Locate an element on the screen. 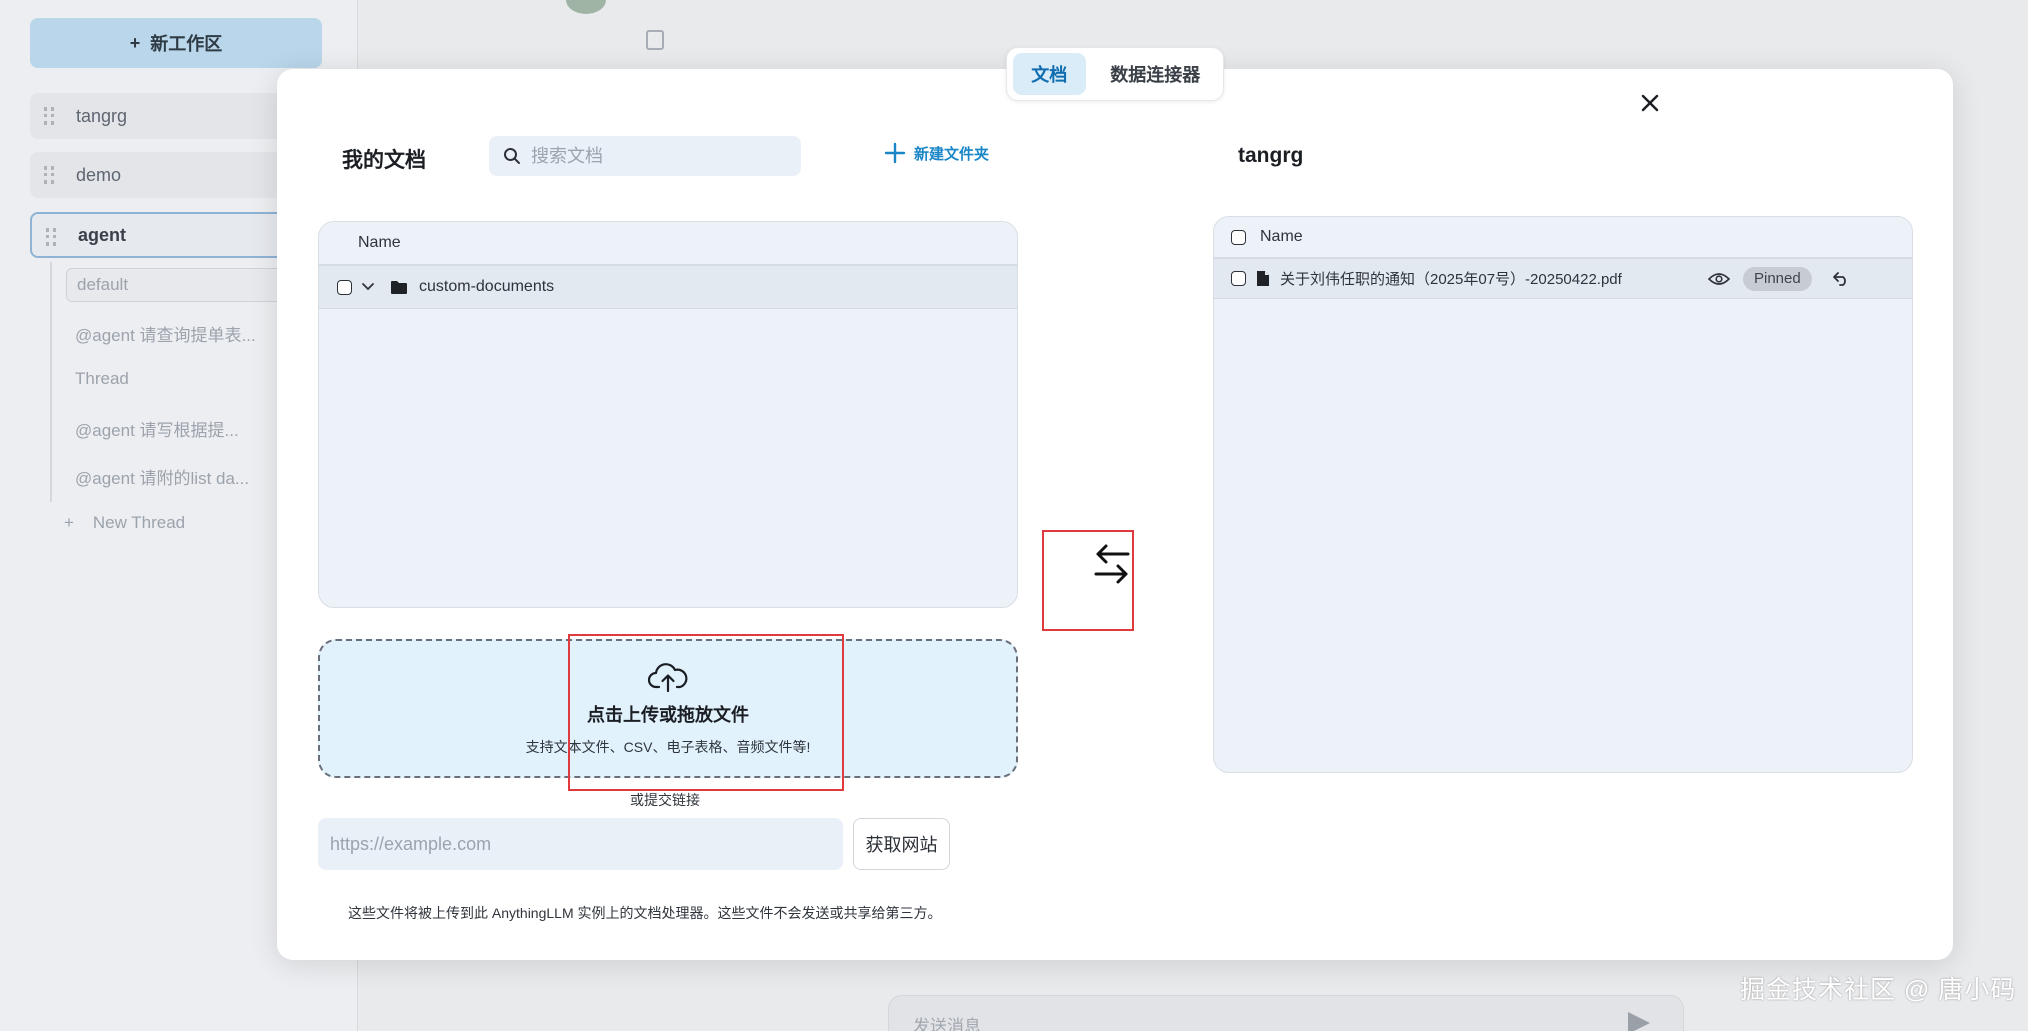 This screenshot has height=1031, width=2028. plus-icon is located at coordinates (895, 153).